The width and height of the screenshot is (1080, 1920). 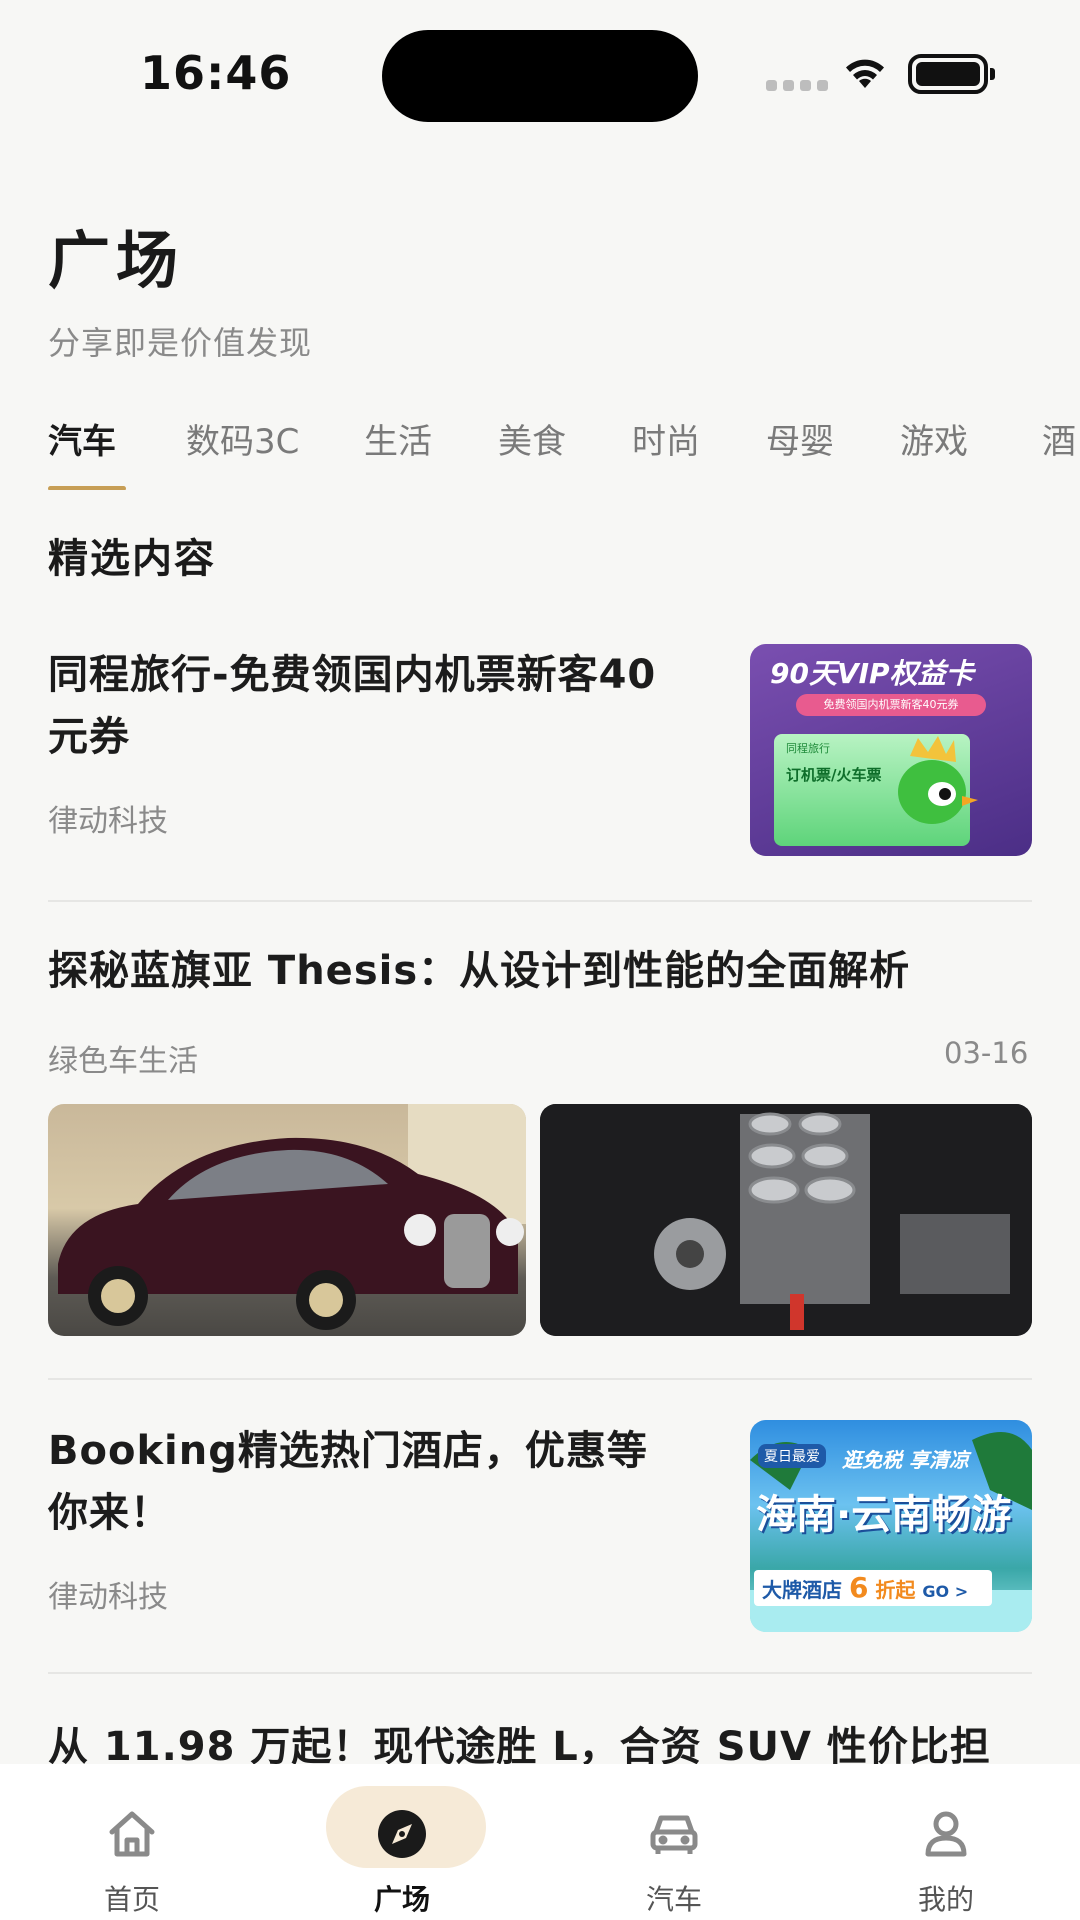 I want to click on category-tabs: 汽车 数码3C 生活 美食 时尚 母婴 游戏 酒, so click(x=564, y=450).